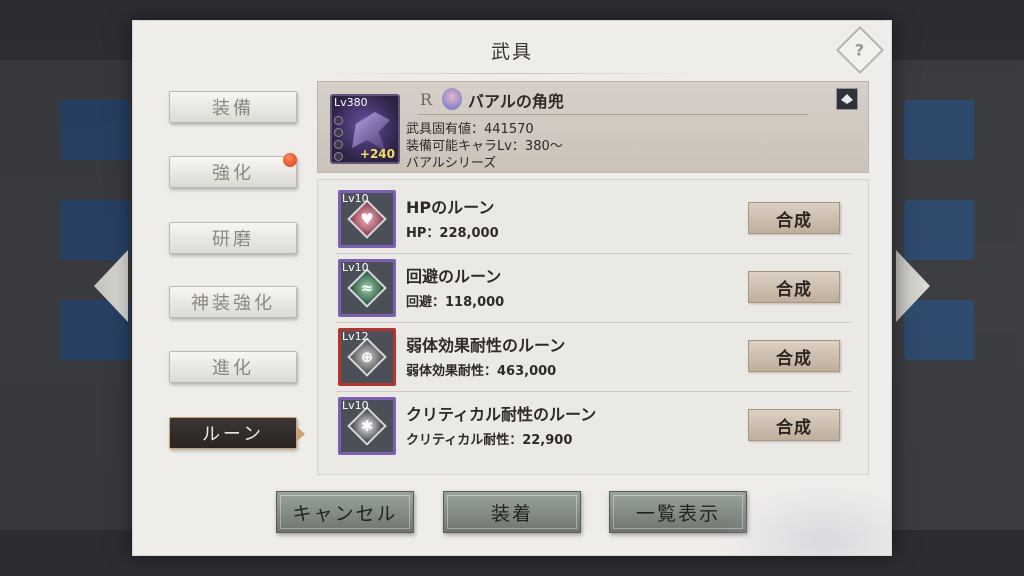 This screenshot has height=576, width=1024. What do you see at coordinates (338, 138) in the screenshot?
I see `gem-slots` at bounding box center [338, 138].